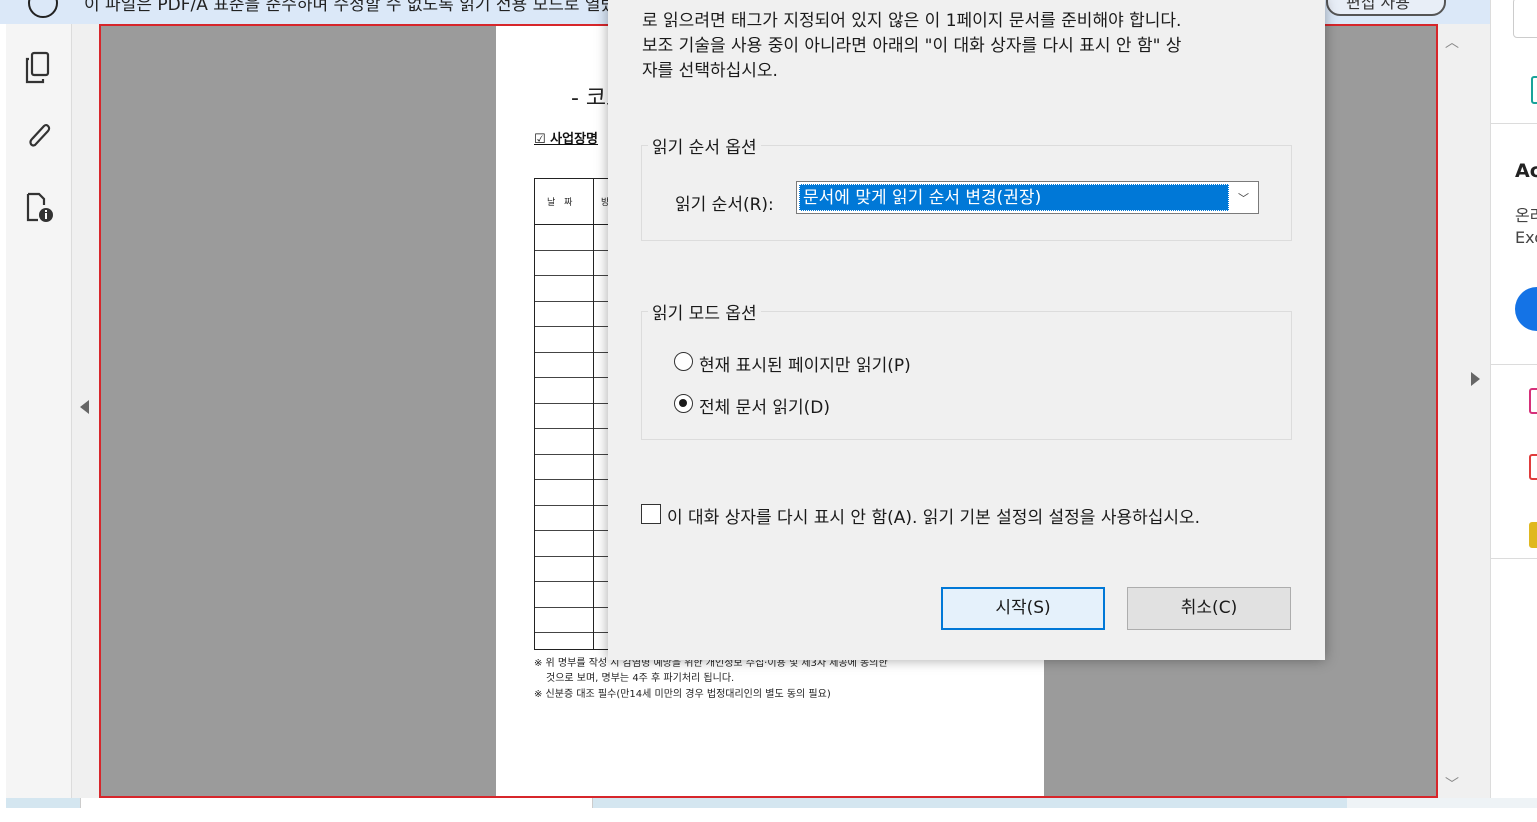  I want to click on table-header-date: 날 짜, so click(561, 203).